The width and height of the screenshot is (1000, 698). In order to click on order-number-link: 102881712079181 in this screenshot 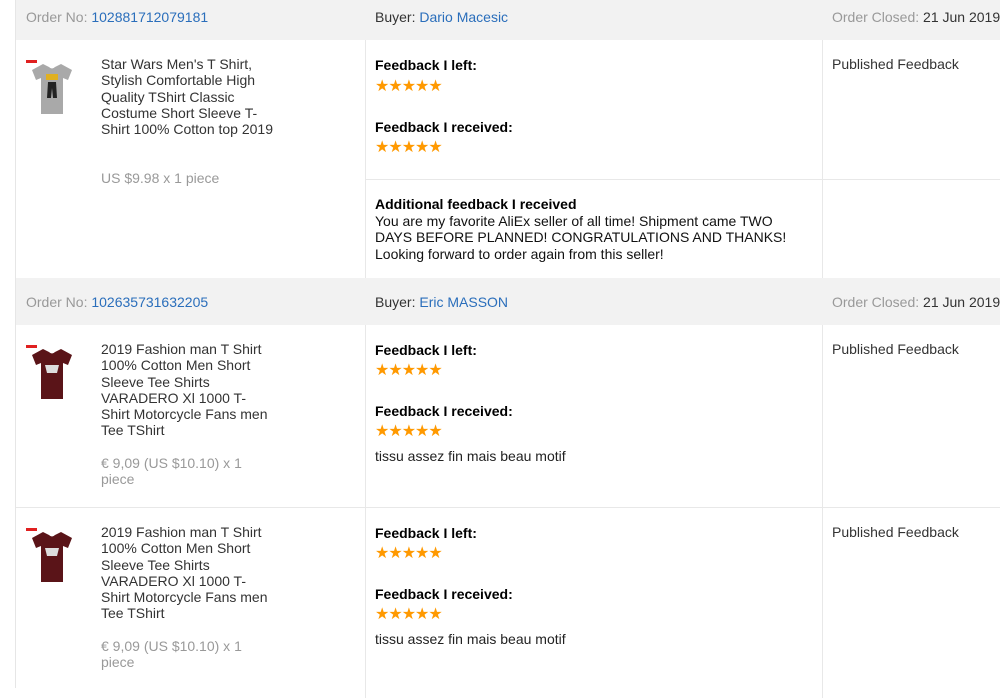, I will do `click(149, 17)`.